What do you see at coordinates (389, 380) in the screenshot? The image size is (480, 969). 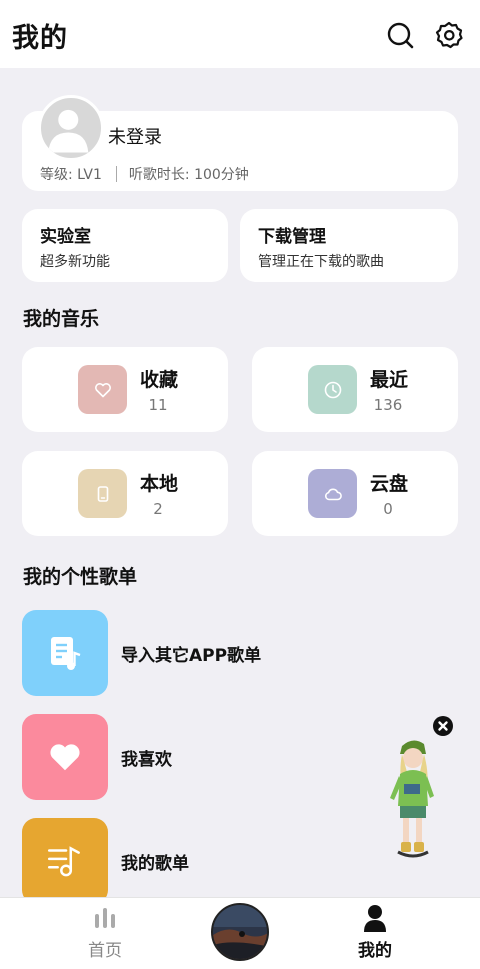 I see `recent-label: 最近` at bounding box center [389, 380].